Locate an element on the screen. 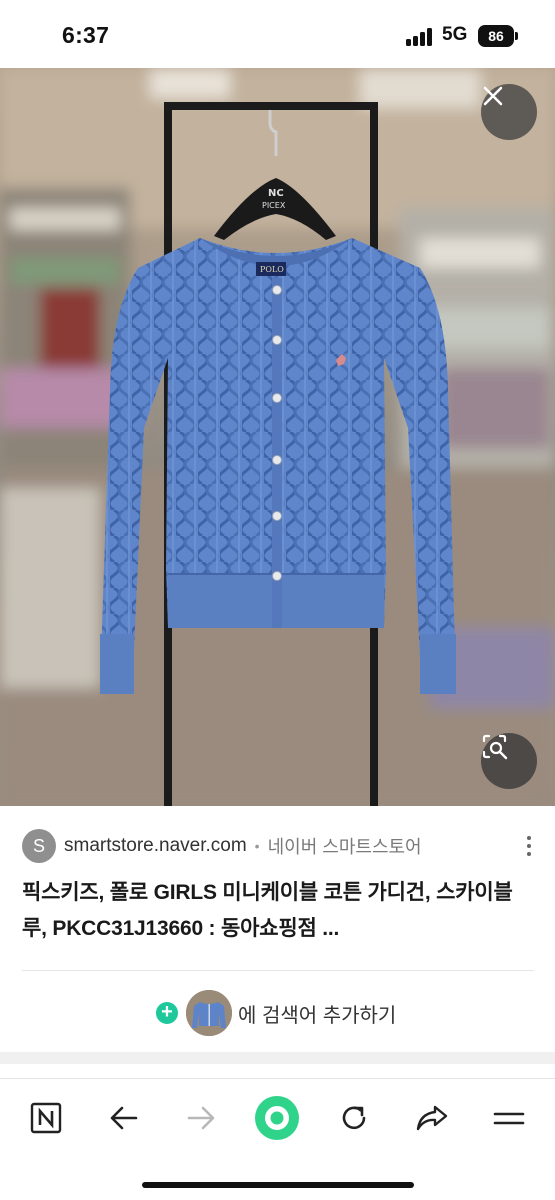 The width and height of the screenshot is (555, 1200). result-source: S smartstore.naver.com • 네이버 스마트스토어 is located at coordinates (279, 846).